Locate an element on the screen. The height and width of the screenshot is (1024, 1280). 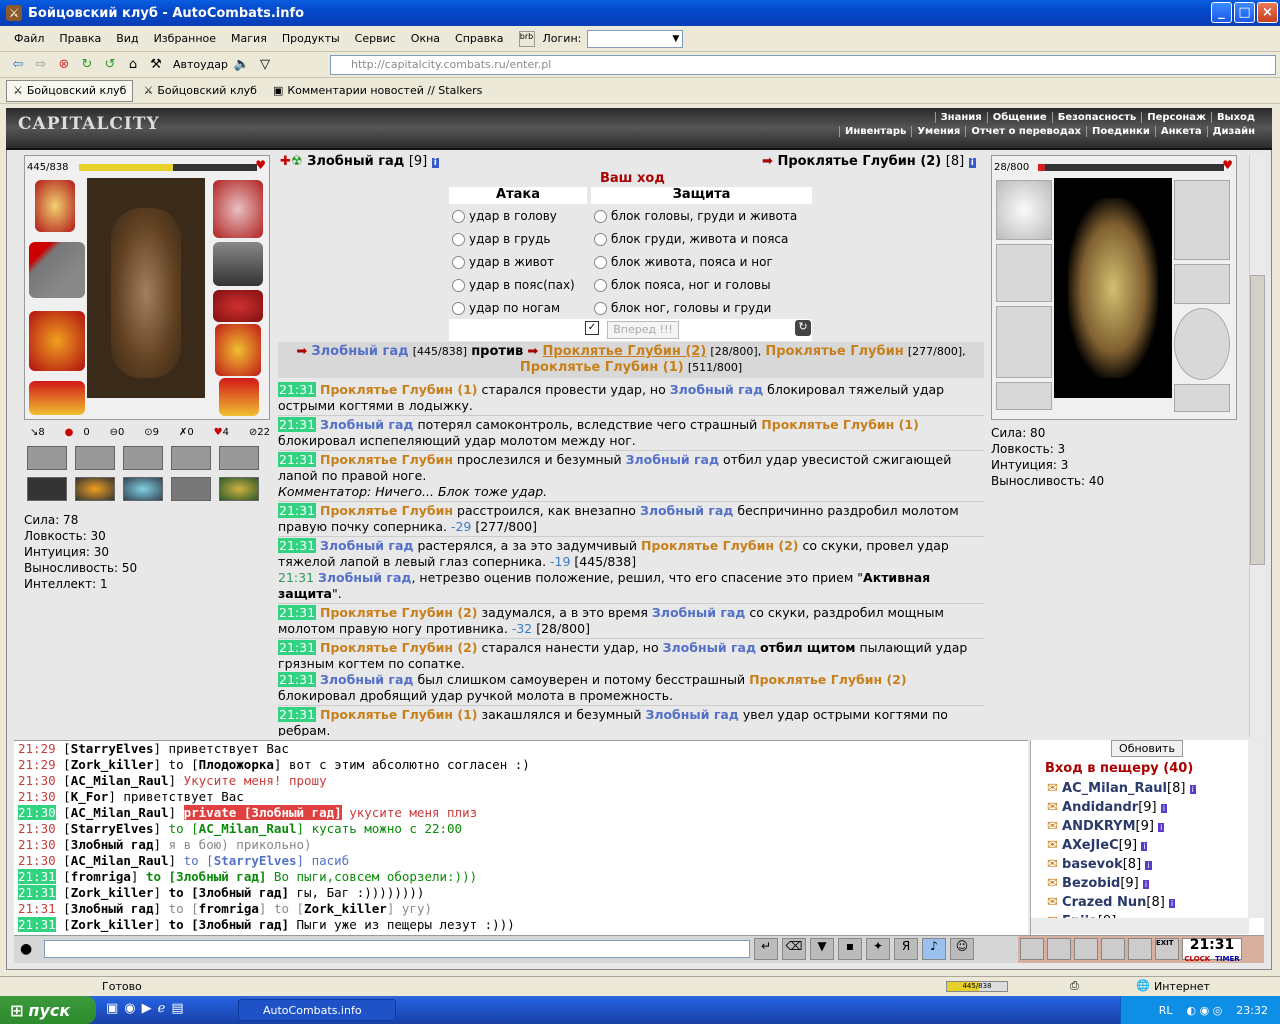
ie-icon: ℯ is located at coordinates (162, 1008).